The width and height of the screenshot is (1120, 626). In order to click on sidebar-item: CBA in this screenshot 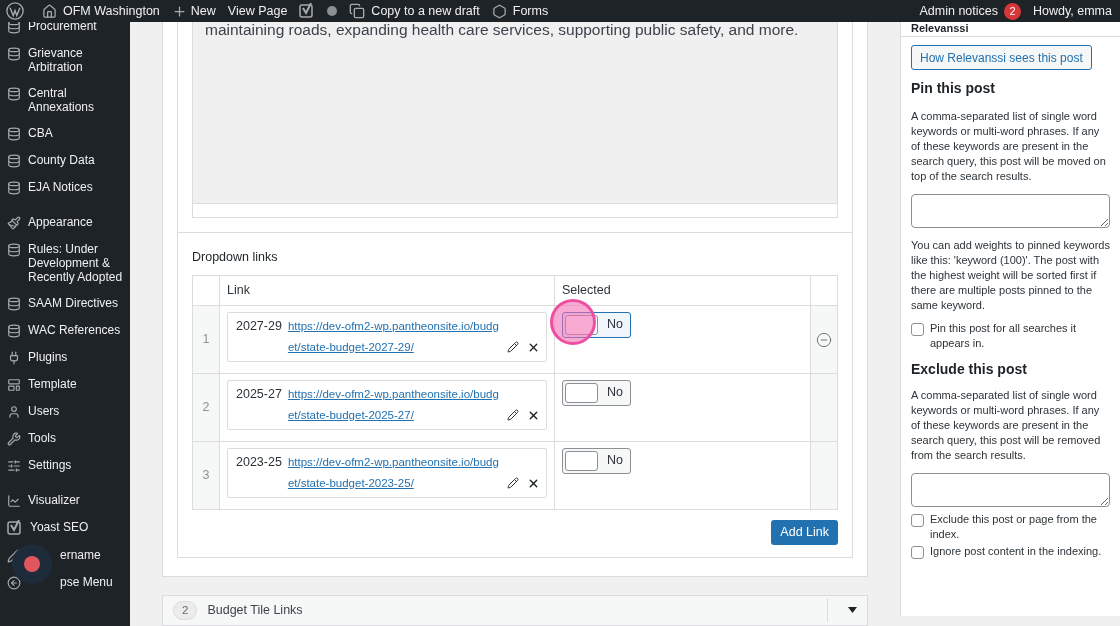, I will do `click(65, 133)`.